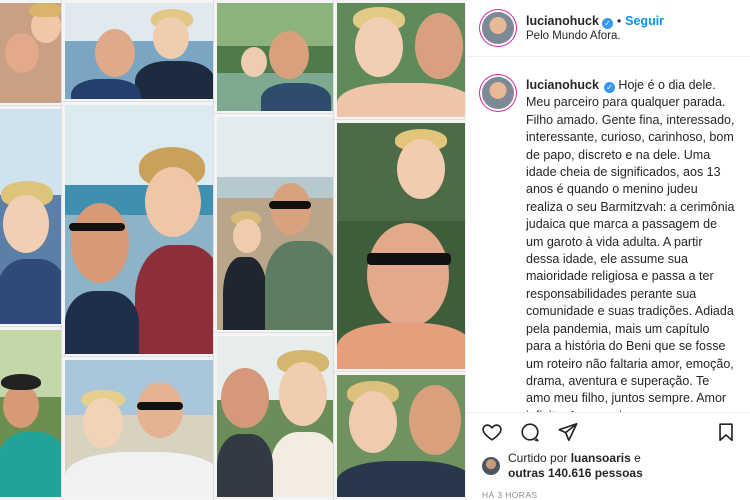 The image size is (750, 500). Describe the element at coordinates (644, 21) in the screenshot. I see `follow-button: Seguir` at that location.